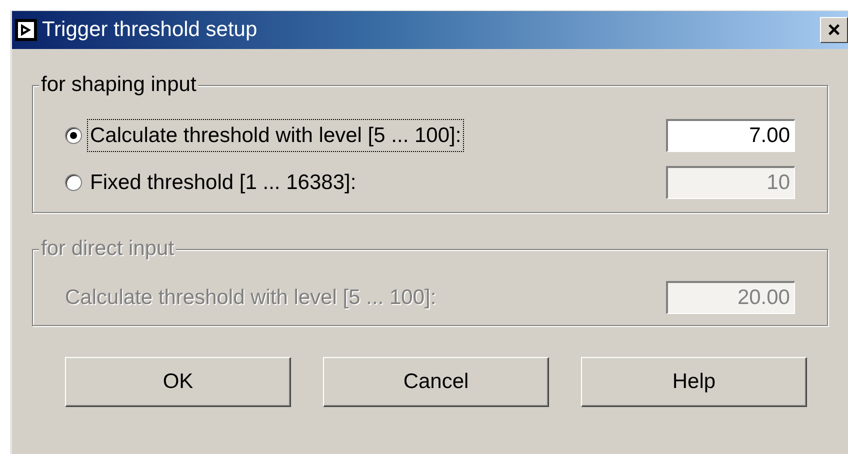 The image size is (848, 454). Describe the element at coordinates (276, 136) in the screenshot. I see `option-label: Calculate threshold with level [5 ... 100]:` at that location.